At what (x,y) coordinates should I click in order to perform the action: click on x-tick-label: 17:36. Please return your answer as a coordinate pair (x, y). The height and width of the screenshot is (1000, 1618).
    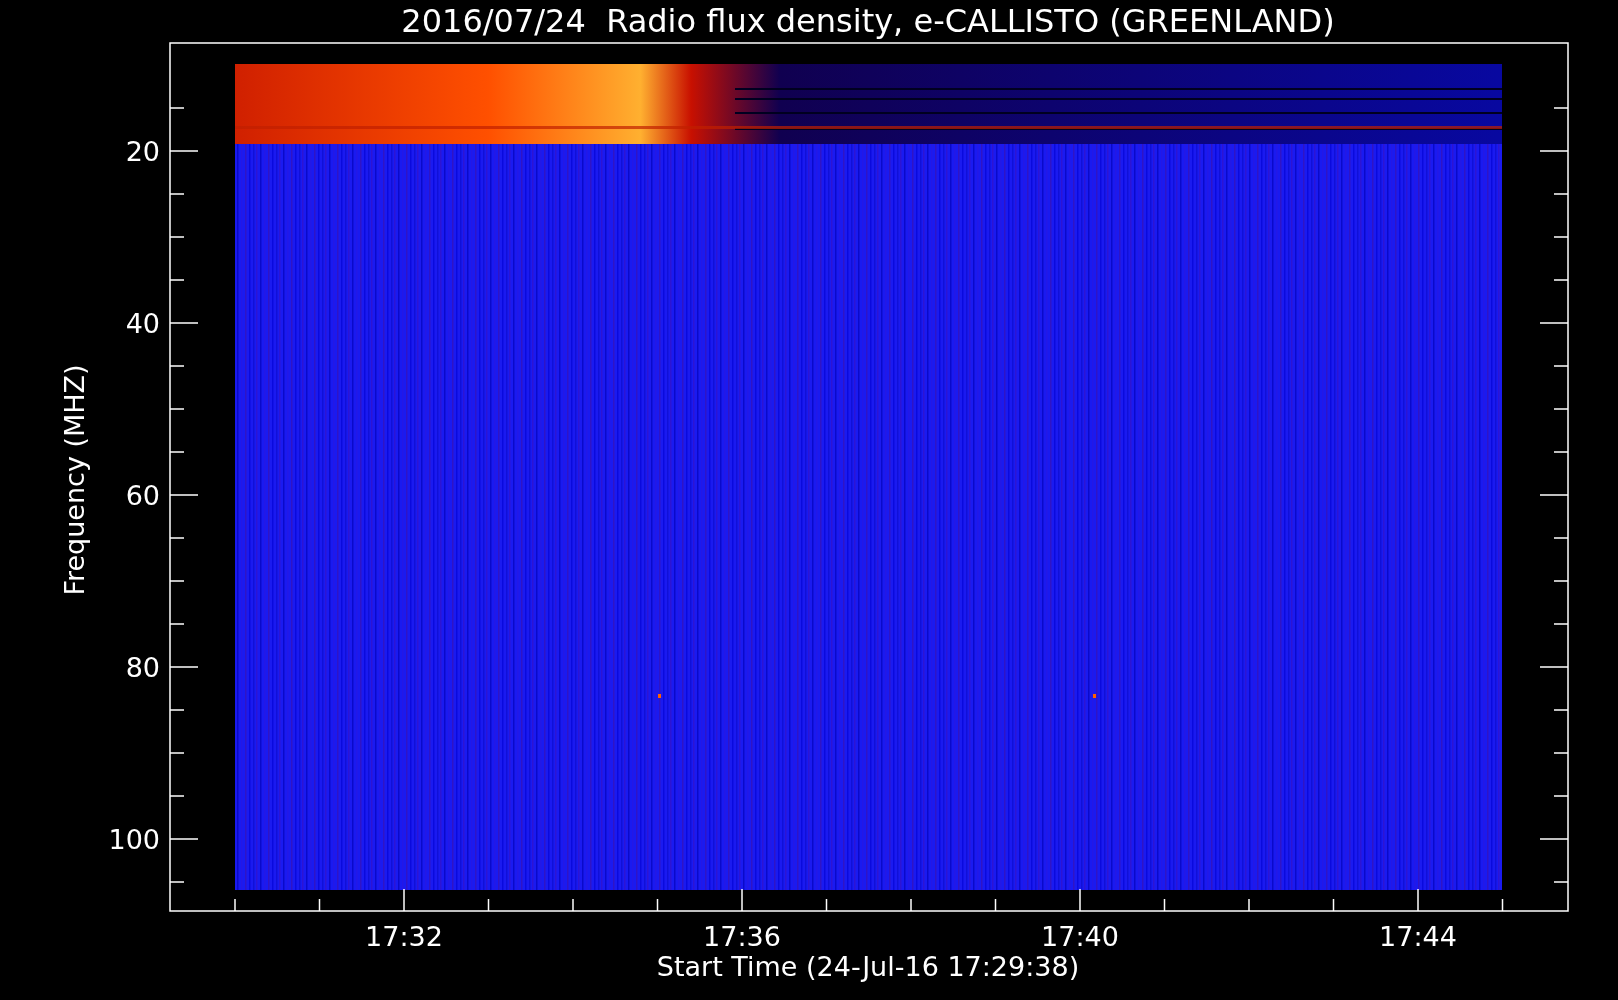
    Looking at the image, I should click on (742, 936).